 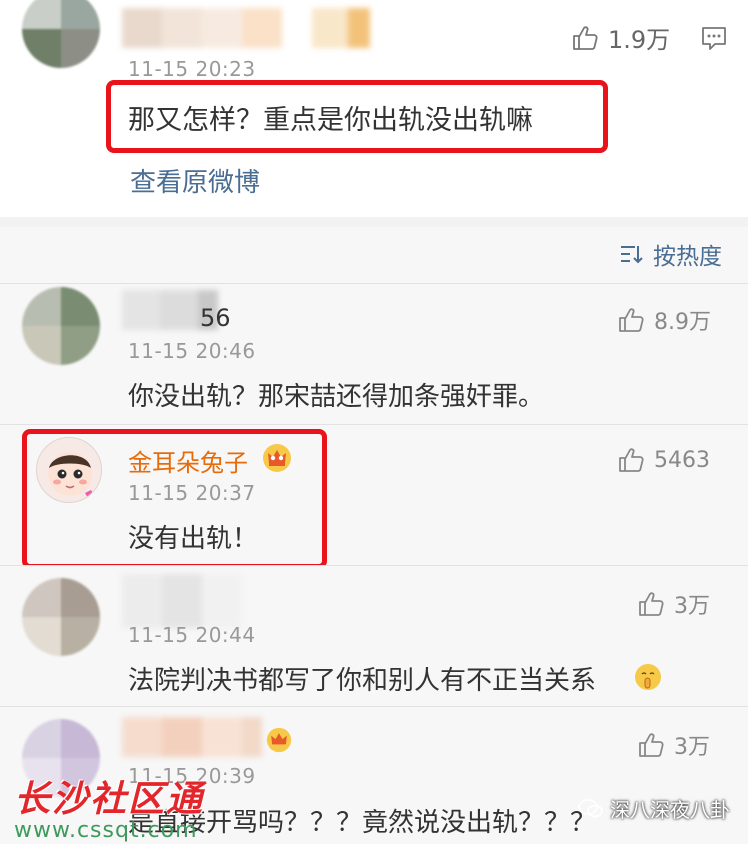 I want to click on site-watermark: 长沙社区通 www.cssqt.com, so click(x=109, y=806).